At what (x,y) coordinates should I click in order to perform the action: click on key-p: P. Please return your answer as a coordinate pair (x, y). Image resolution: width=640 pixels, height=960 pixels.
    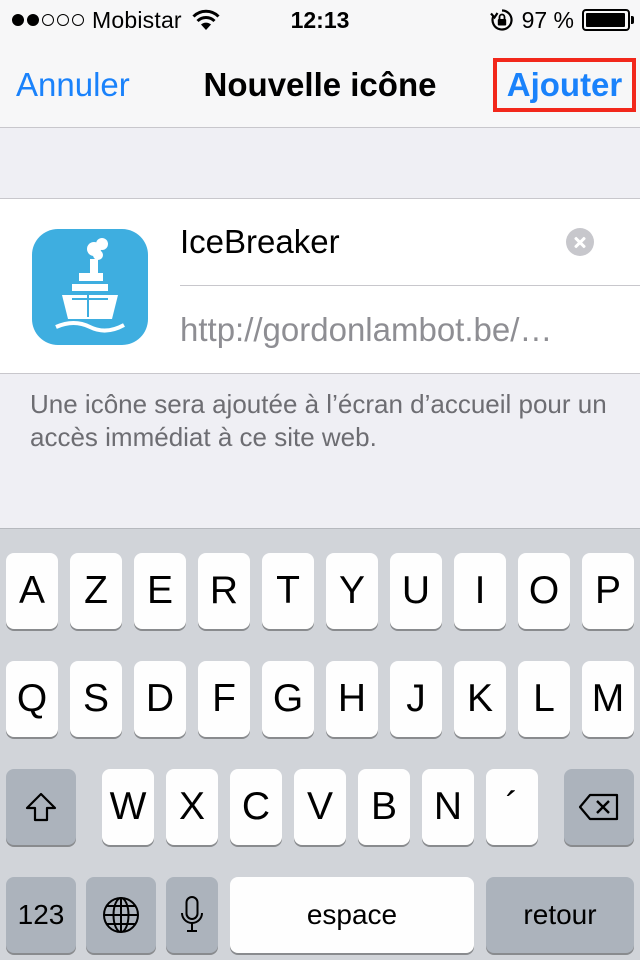
    Looking at the image, I should click on (608, 591).